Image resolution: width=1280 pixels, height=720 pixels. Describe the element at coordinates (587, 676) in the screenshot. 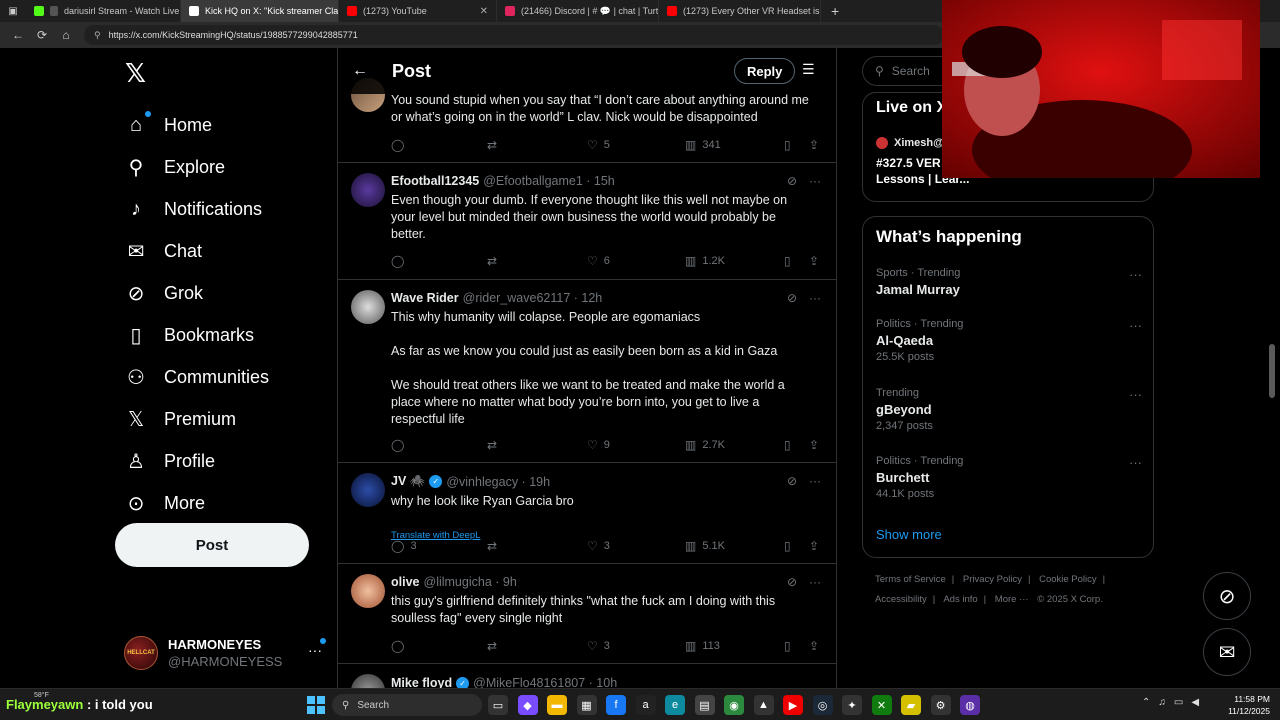

I see `reply-tweet: Mike floyd ✓ @MikeFlo48161807 · 10h` at that location.